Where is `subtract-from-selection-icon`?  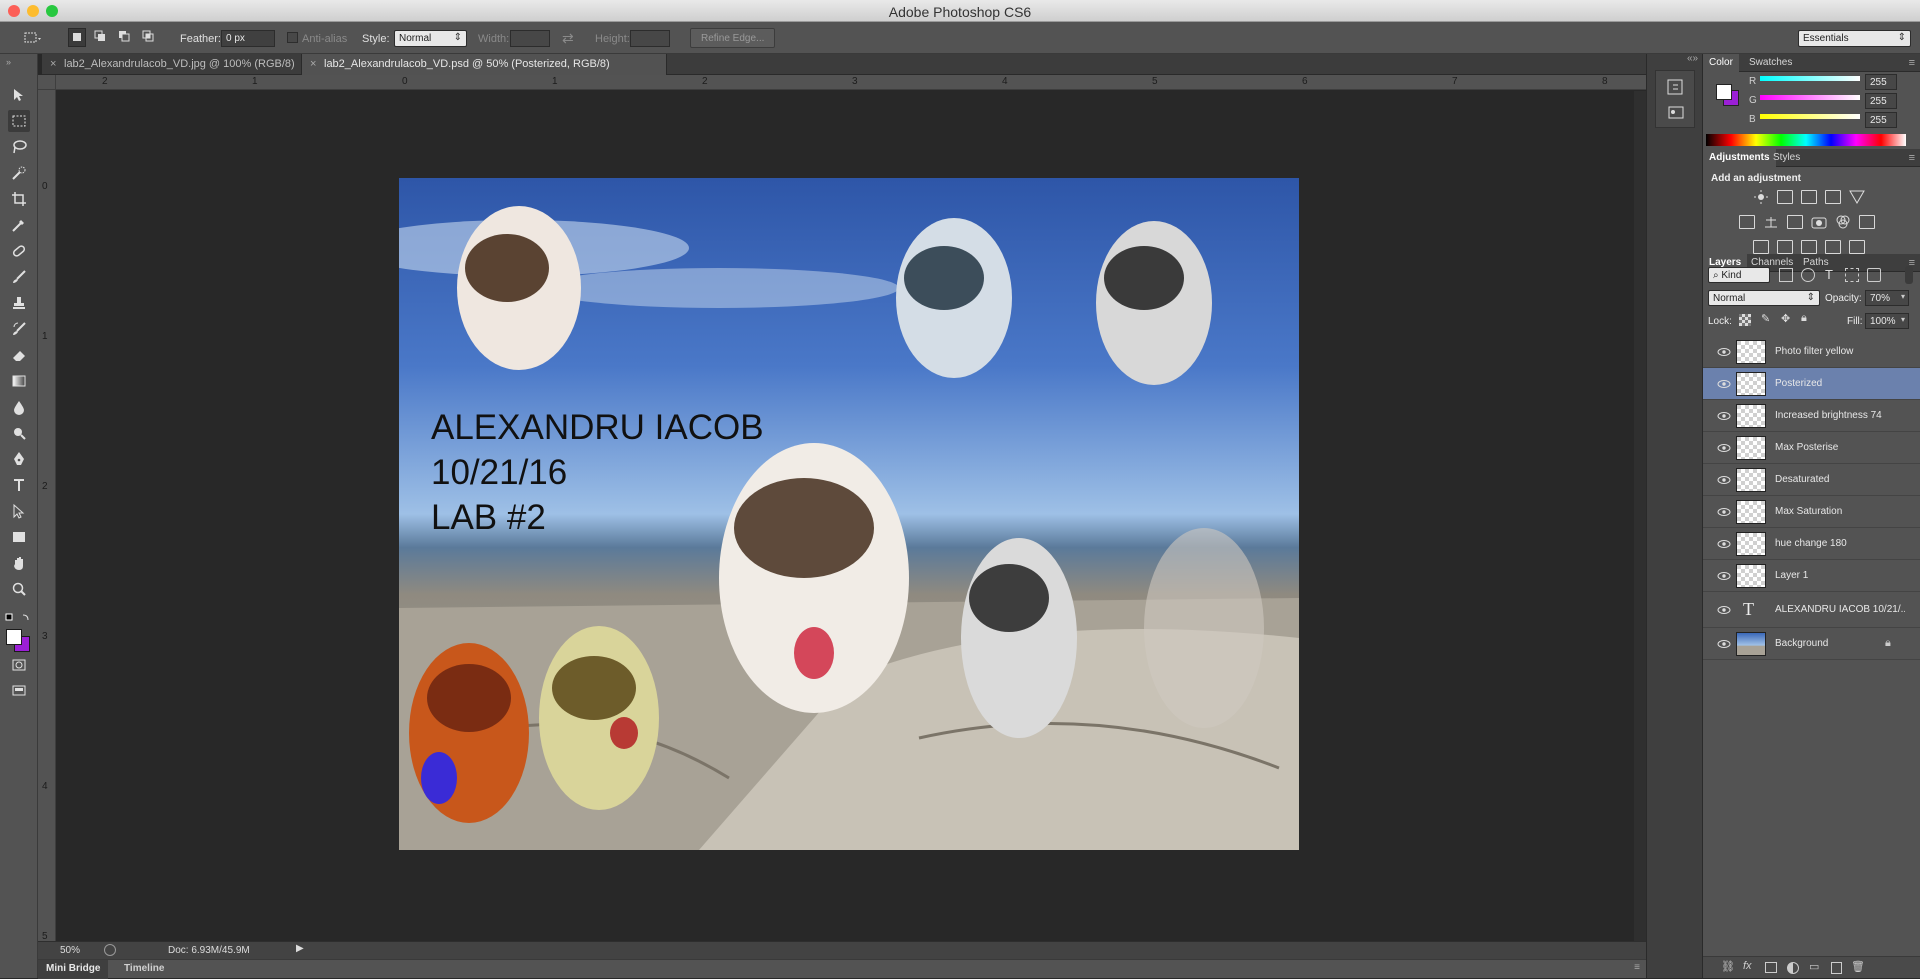 subtract-from-selection-icon is located at coordinates (125, 37).